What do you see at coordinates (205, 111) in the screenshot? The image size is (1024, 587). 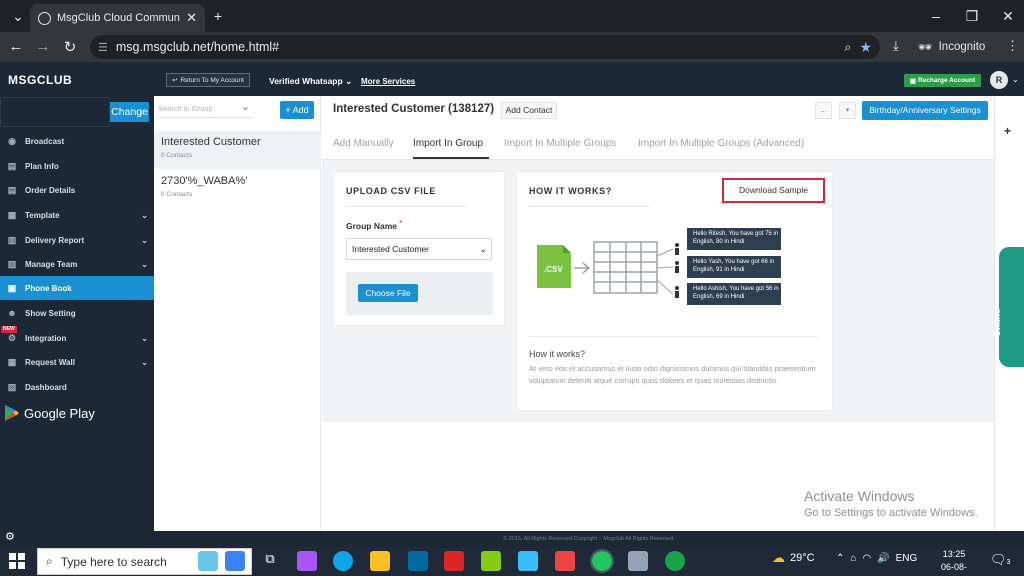 I see `group-search-input: Search in Group` at bounding box center [205, 111].